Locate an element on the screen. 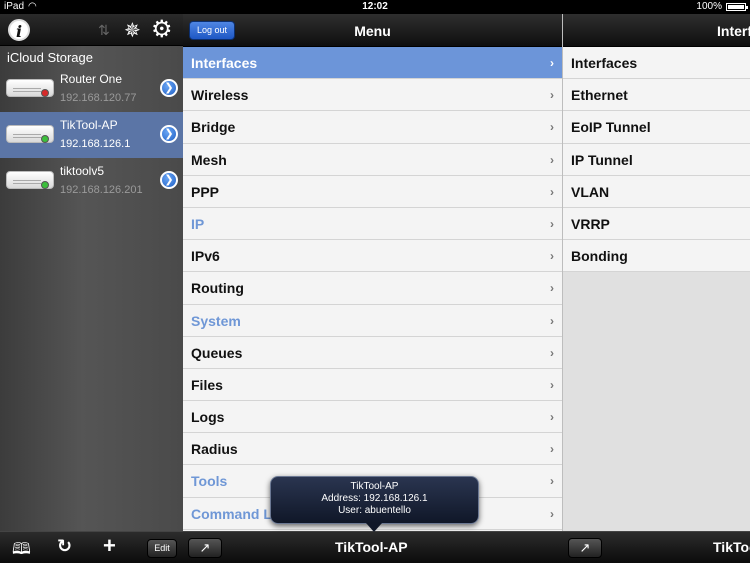  toolbar-title: TikTool-AP is located at coordinates (371, 547).